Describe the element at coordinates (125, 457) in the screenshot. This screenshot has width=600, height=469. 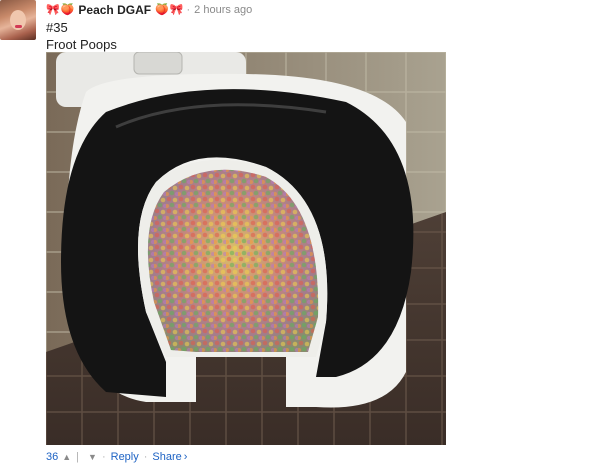
I see `reply-link: Reply` at that location.